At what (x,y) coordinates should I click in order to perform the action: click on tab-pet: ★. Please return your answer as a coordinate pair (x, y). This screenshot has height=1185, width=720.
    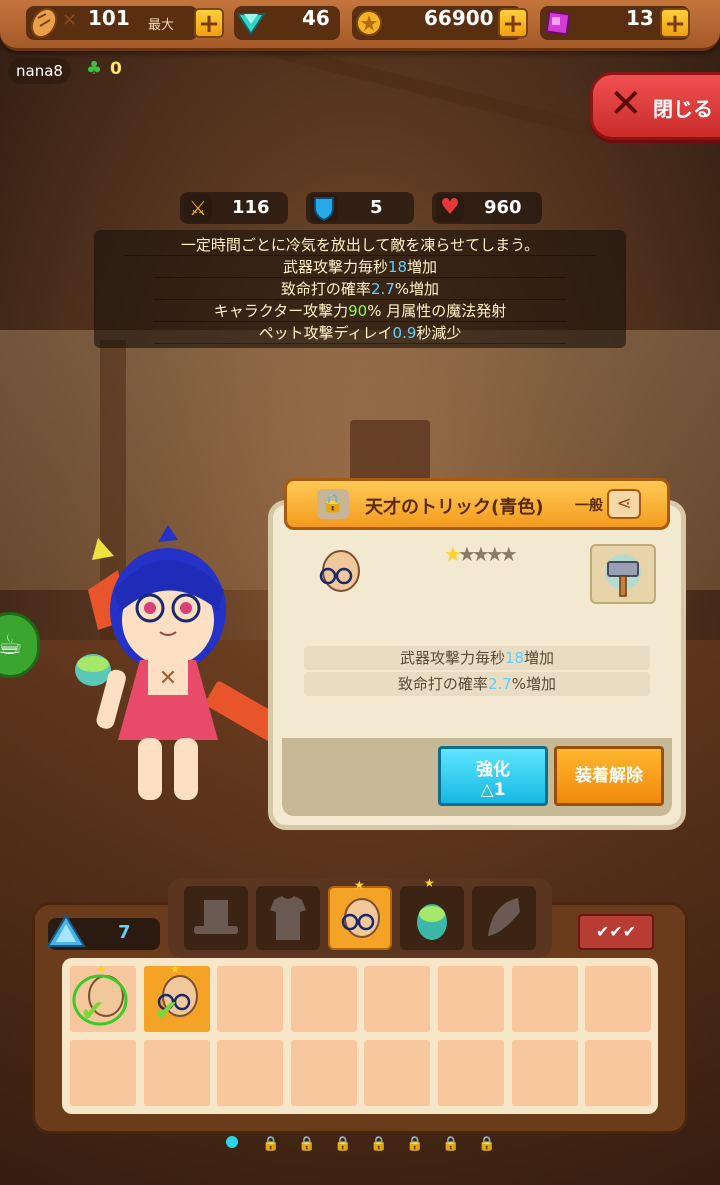
    Looking at the image, I should click on (432, 913).